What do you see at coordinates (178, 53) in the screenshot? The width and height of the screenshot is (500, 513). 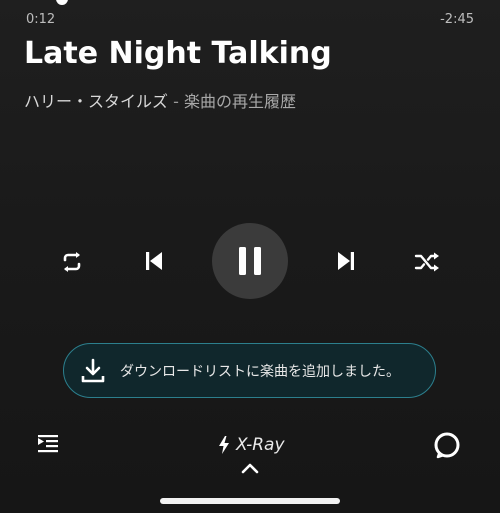 I see `track-title: Late Night Talking` at bounding box center [178, 53].